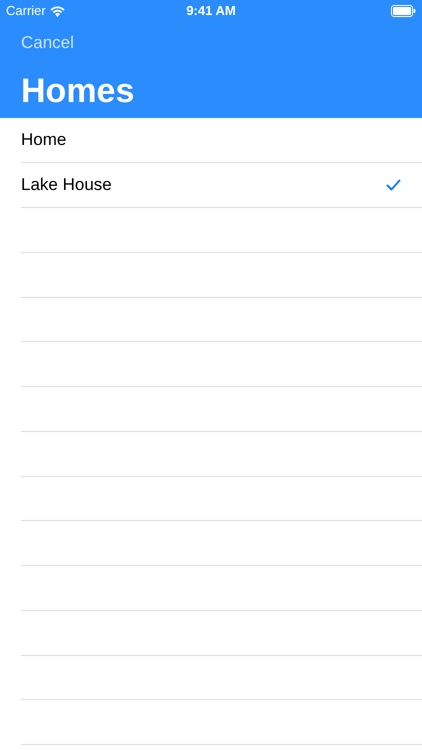 The width and height of the screenshot is (422, 750). I want to click on home-item: Home, so click(43, 140).